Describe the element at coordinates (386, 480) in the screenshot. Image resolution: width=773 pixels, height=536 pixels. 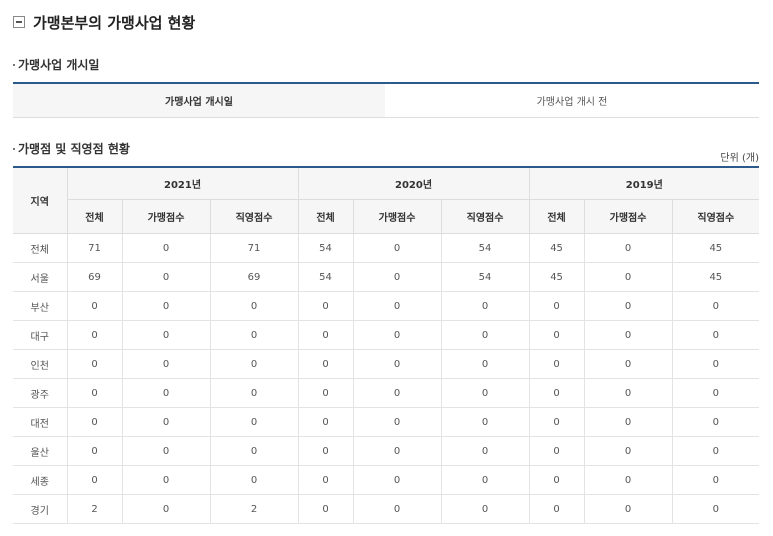
I see `table-row: 세종 0 0 0 0 0 0 0 0 0` at that location.